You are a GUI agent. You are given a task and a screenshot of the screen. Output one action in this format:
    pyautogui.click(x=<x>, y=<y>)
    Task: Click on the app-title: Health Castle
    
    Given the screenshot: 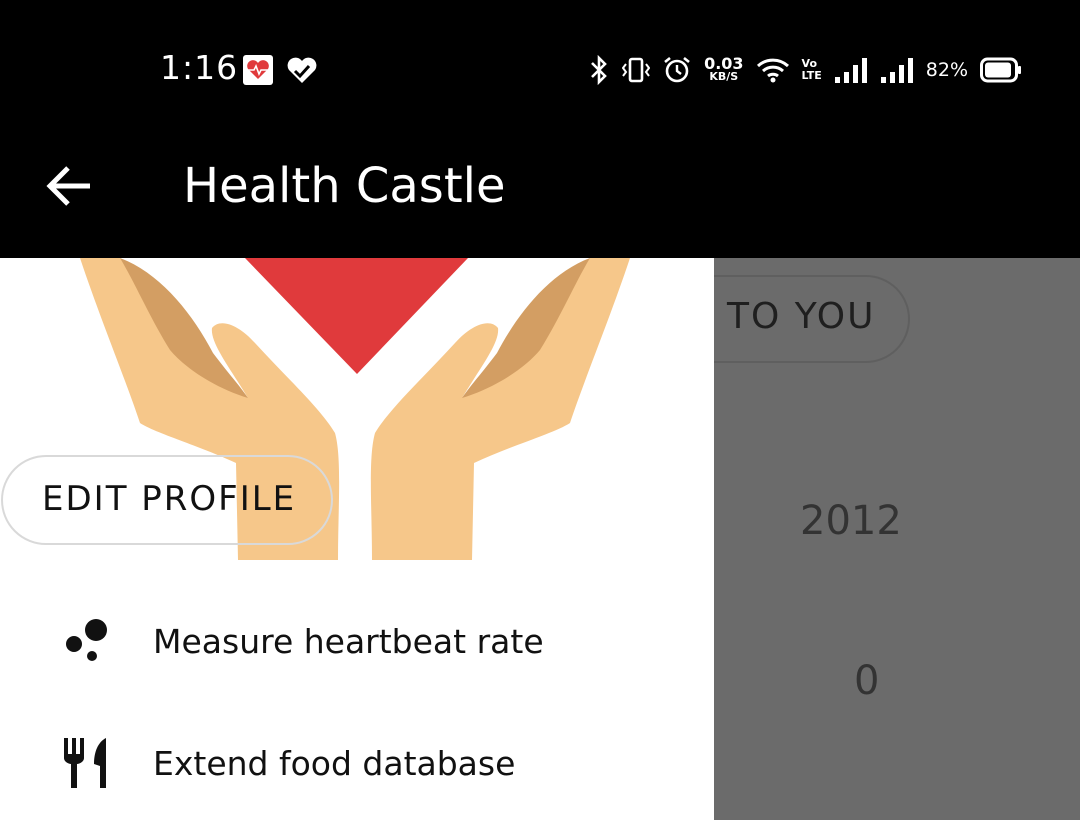 What is the action you would take?
    pyautogui.click(x=344, y=186)
    